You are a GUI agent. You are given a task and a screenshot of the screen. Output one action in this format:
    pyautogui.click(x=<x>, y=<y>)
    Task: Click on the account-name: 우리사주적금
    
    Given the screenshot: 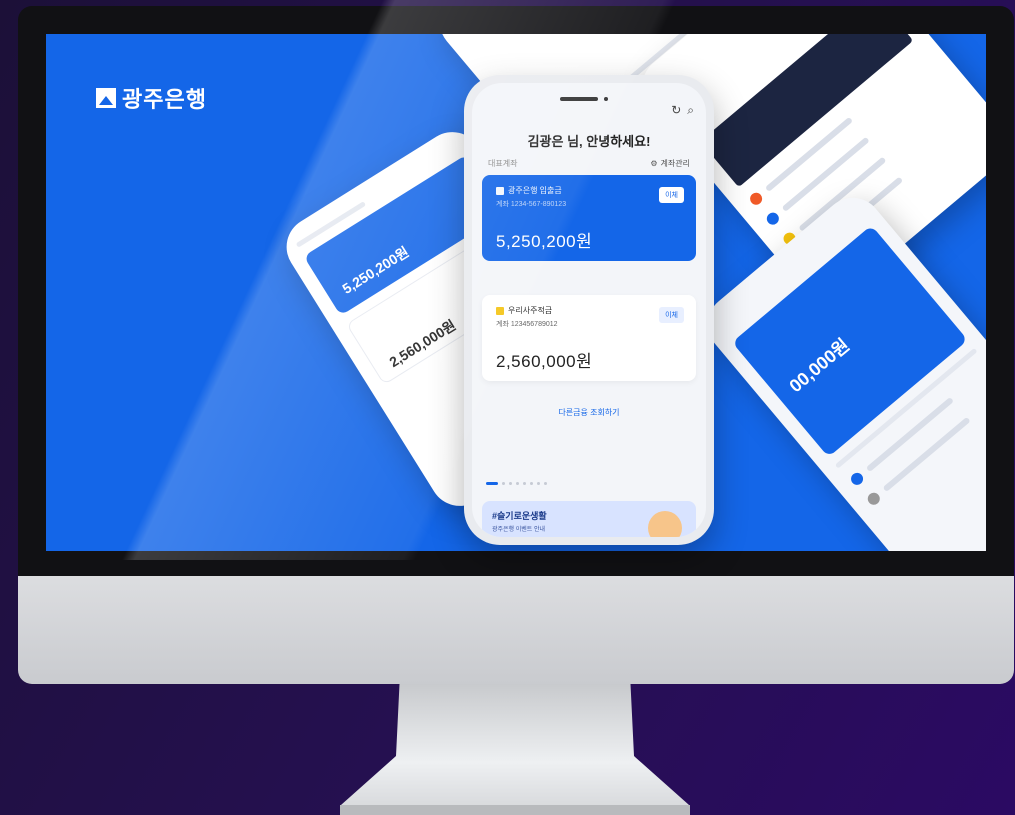 What is the action you would take?
    pyautogui.click(x=530, y=310)
    